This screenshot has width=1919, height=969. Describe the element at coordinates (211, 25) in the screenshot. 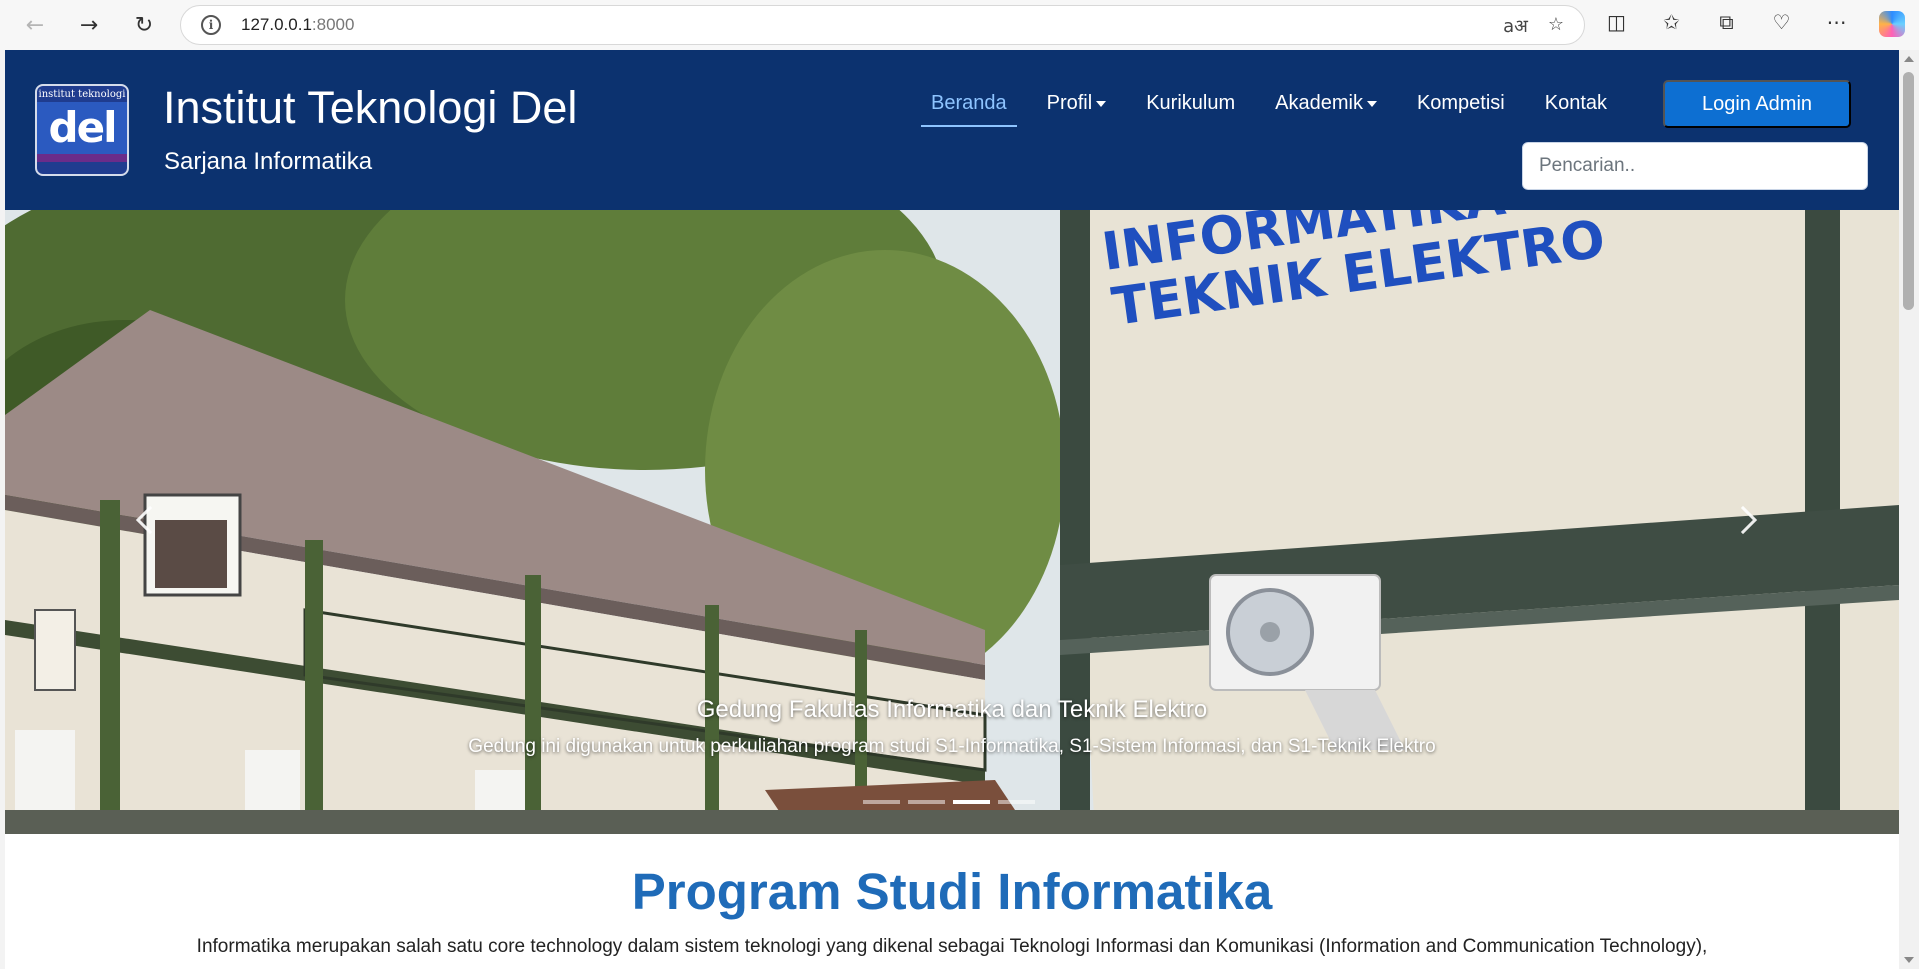

I see `site-info-icon: i` at that location.